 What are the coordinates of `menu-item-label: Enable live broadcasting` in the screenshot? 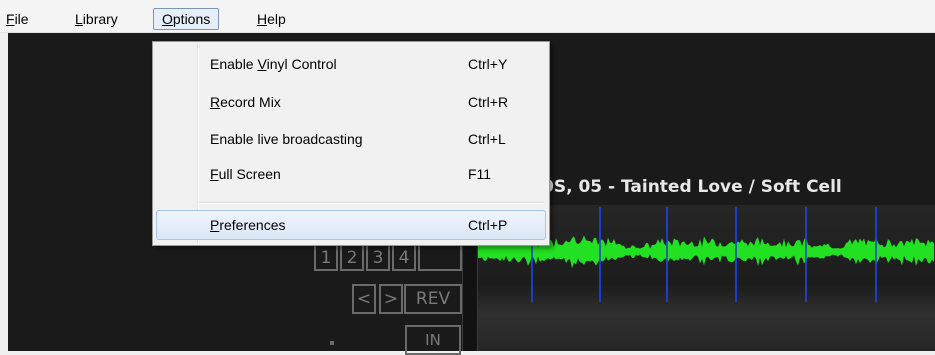 It's located at (286, 139).